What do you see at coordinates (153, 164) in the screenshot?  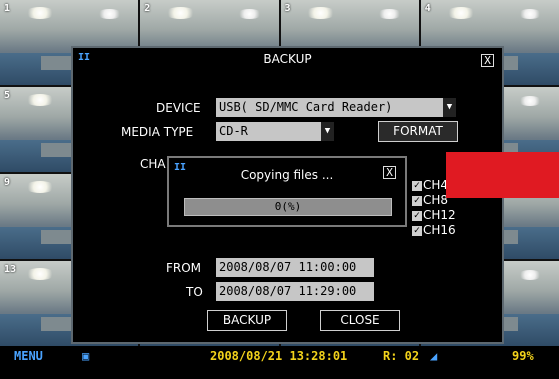 I see `channel-label: CHA` at bounding box center [153, 164].